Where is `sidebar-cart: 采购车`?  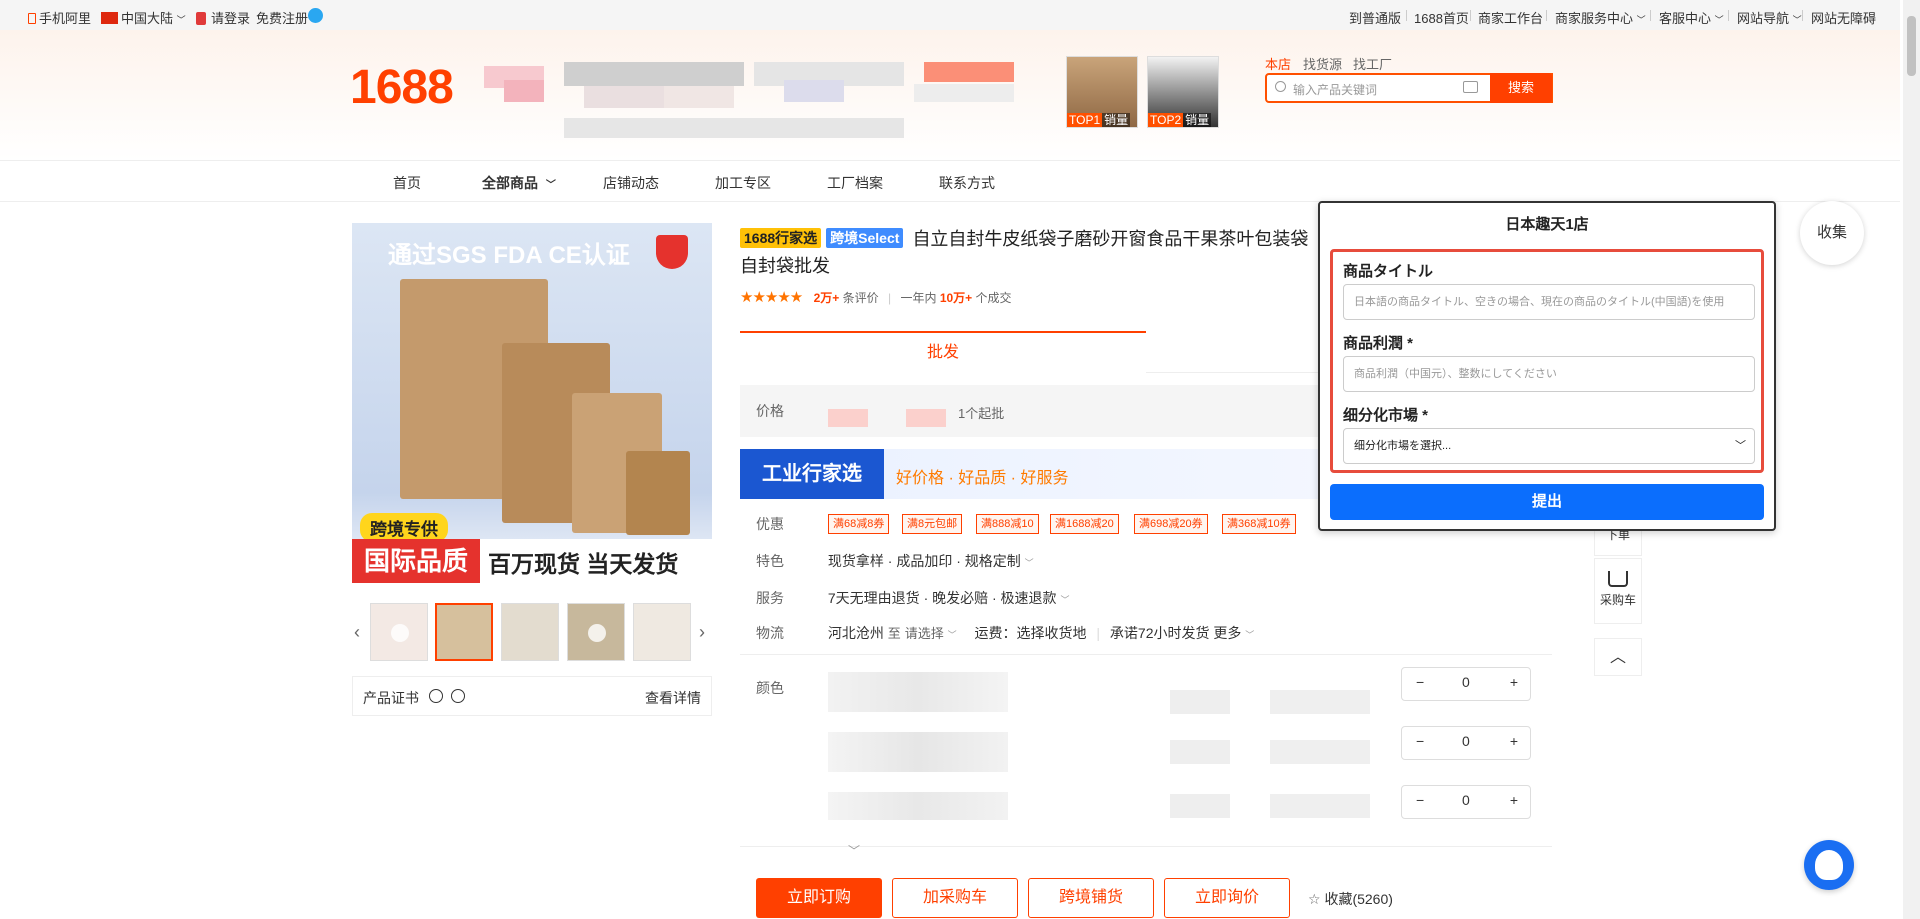 sidebar-cart: 采购车 is located at coordinates (1618, 591).